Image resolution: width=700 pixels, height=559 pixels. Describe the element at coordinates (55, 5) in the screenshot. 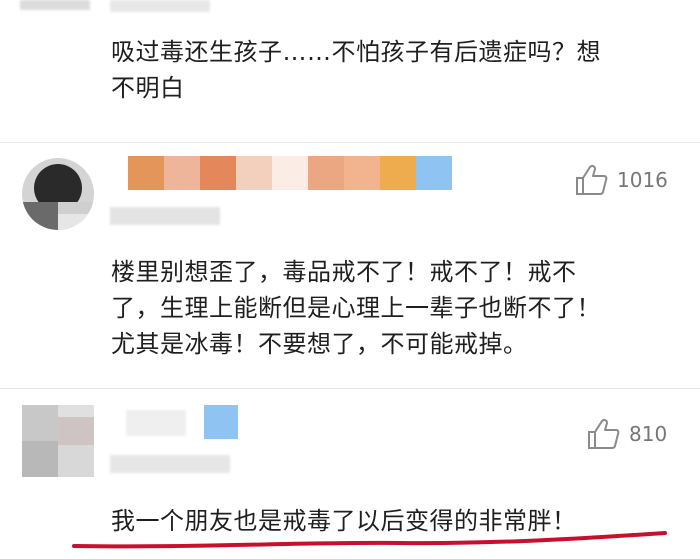

I see `username-blurred` at that location.